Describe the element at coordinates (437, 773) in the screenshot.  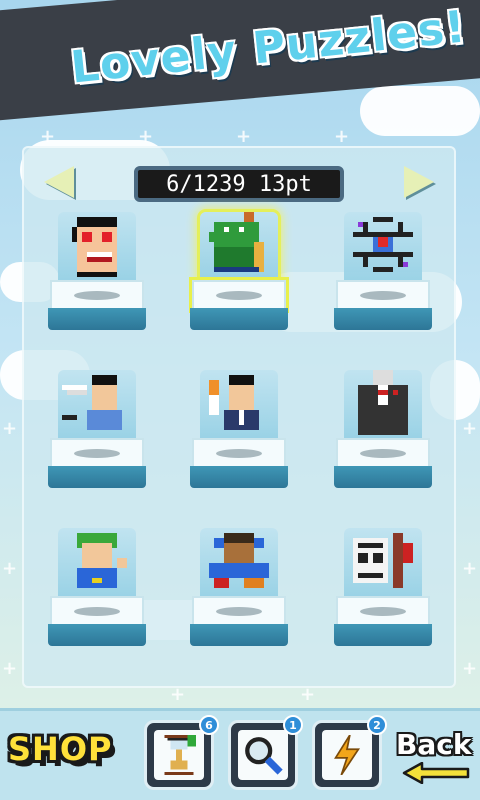
I see `back-arrow-icon` at that location.